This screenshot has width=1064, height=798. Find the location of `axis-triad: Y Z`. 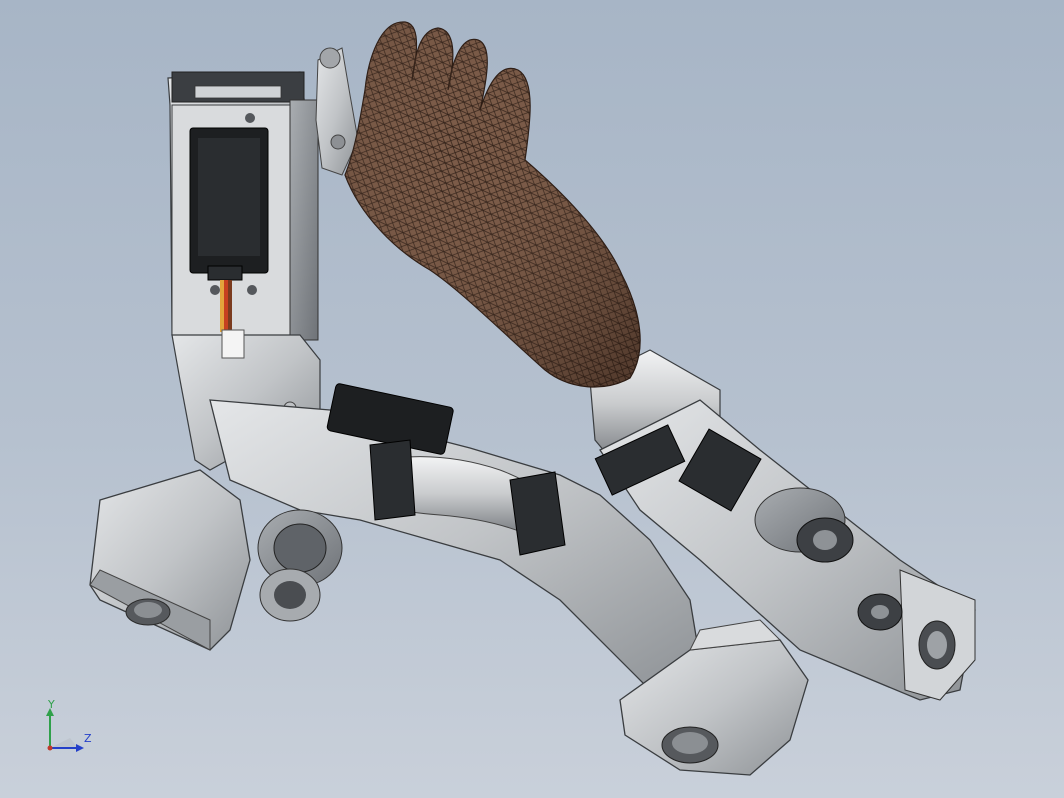

axis-triad: Y Z is located at coordinates (70, 728).